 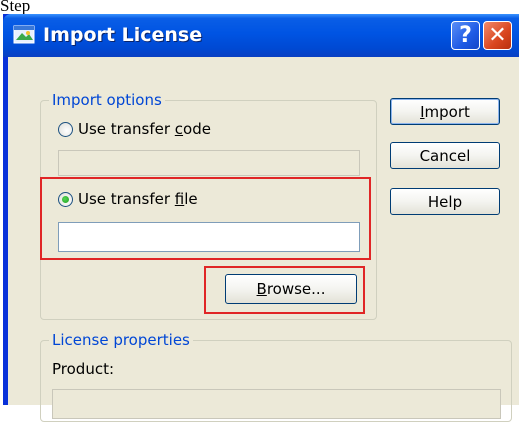 I want to click on close-icon: ✕, so click(x=497, y=35).